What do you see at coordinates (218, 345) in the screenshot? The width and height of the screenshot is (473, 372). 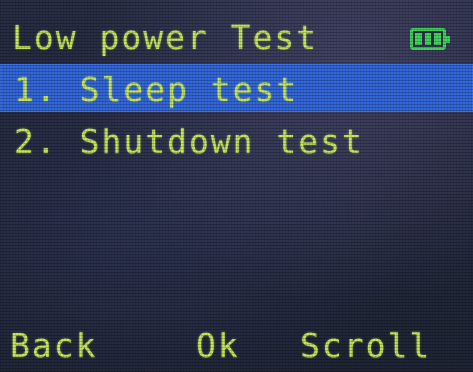 I see `ok-softkey: Ok` at bounding box center [218, 345].